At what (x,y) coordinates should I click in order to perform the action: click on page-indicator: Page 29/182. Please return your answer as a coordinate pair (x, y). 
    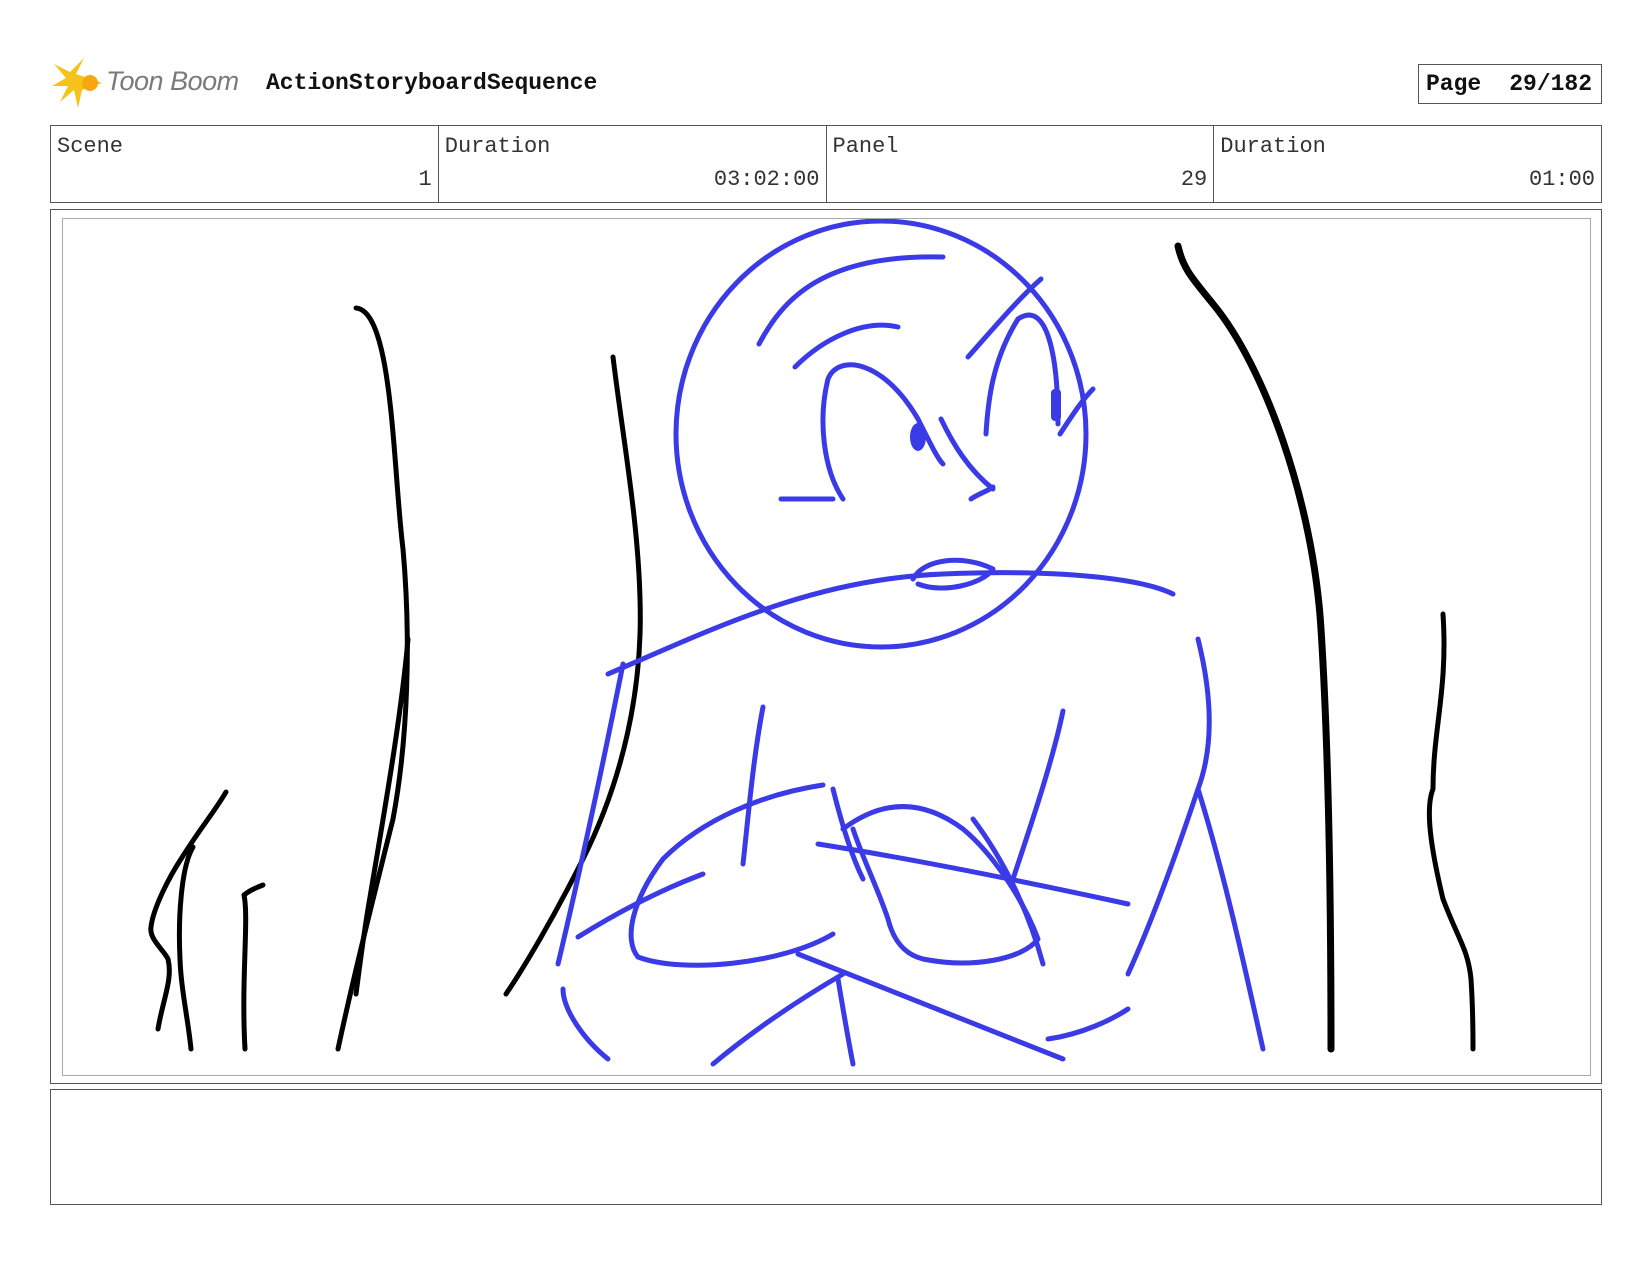
    Looking at the image, I should click on (1510, 84).